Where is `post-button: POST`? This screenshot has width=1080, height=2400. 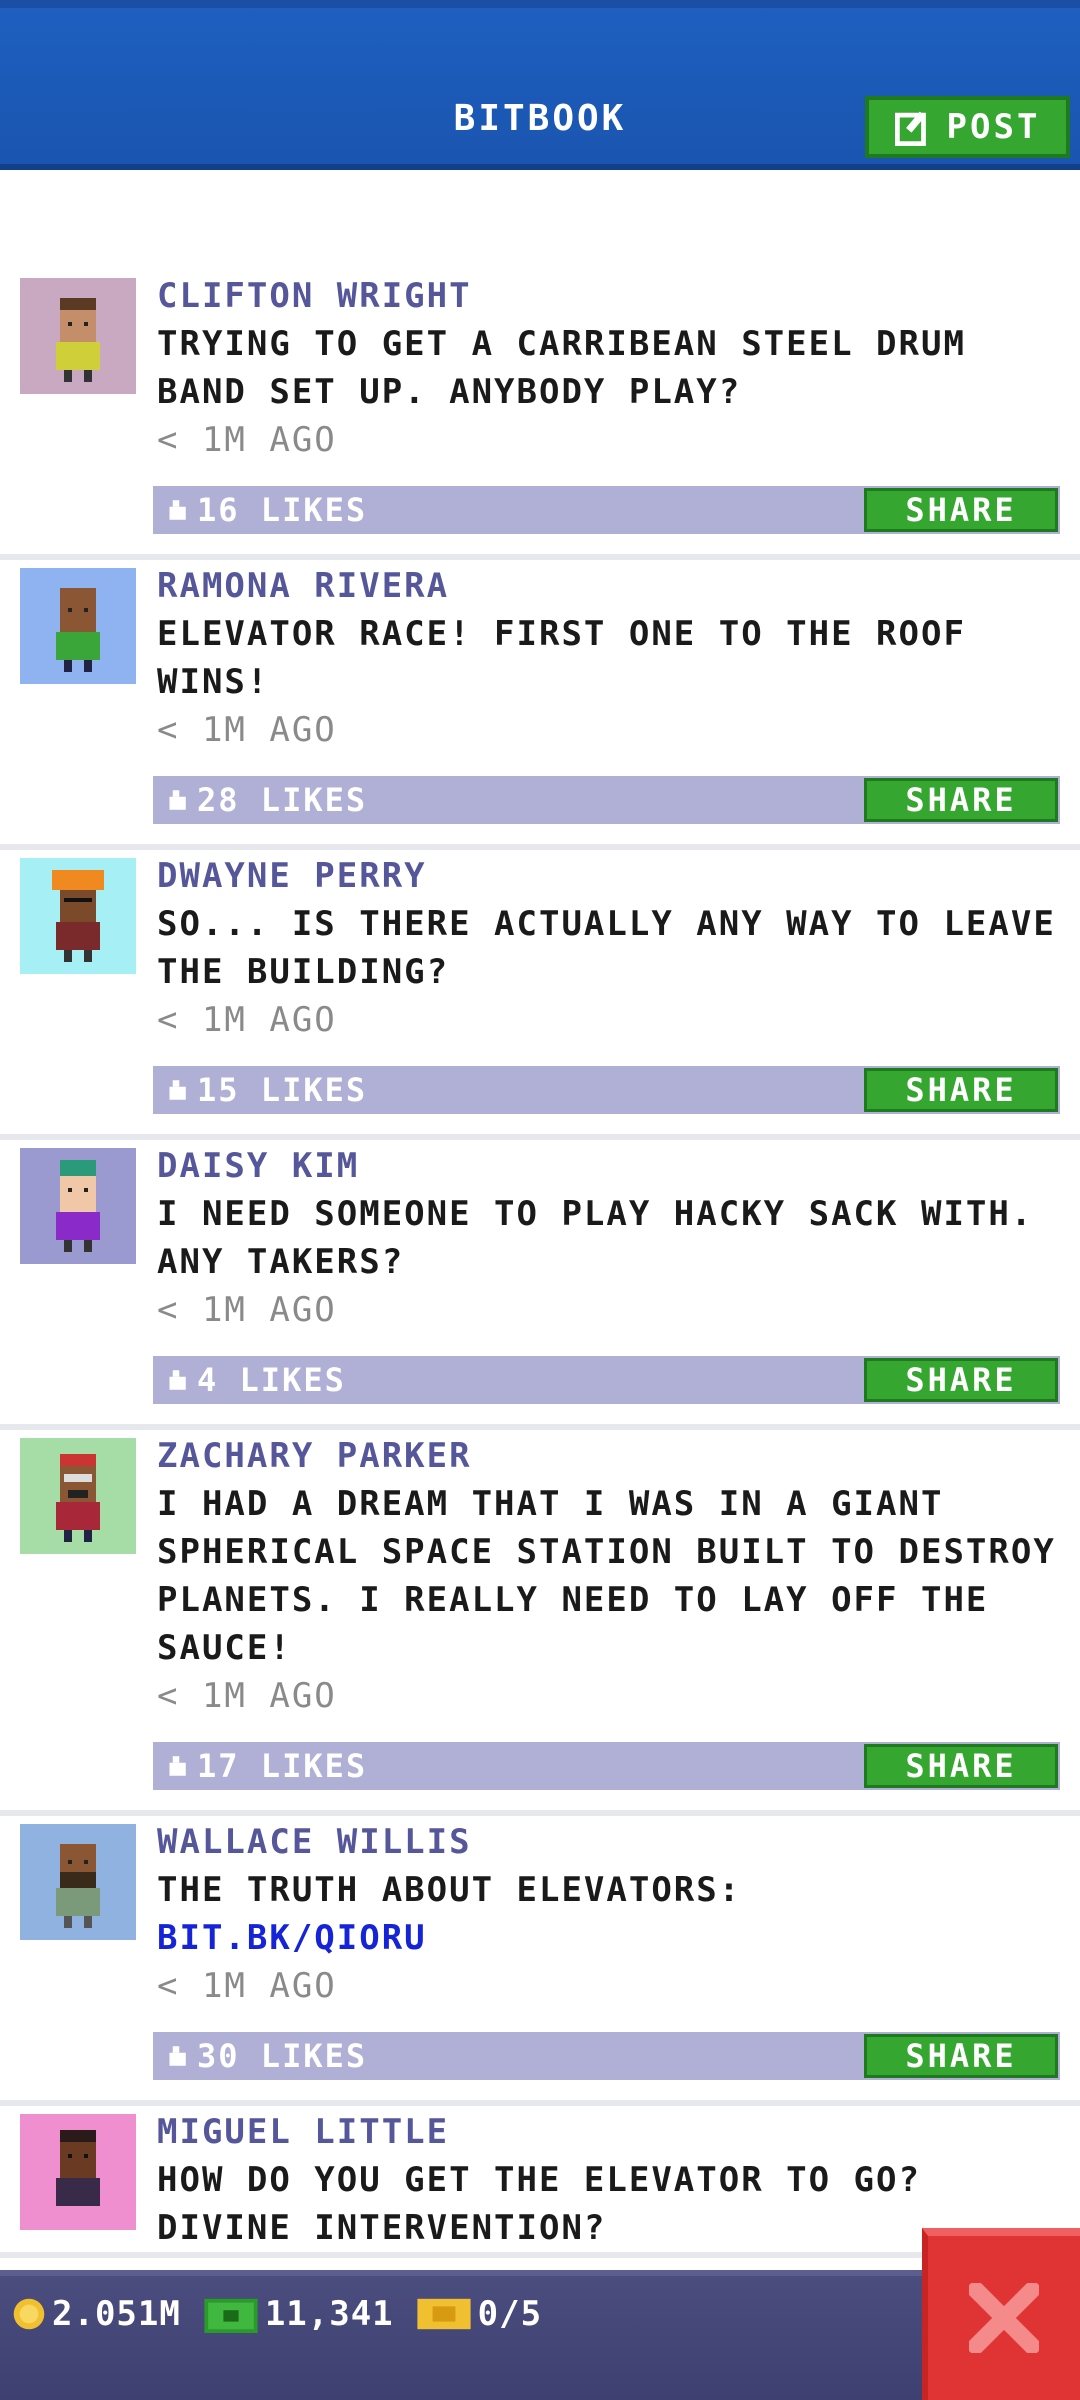
post-button: POST is located at coordinates (967, 127).